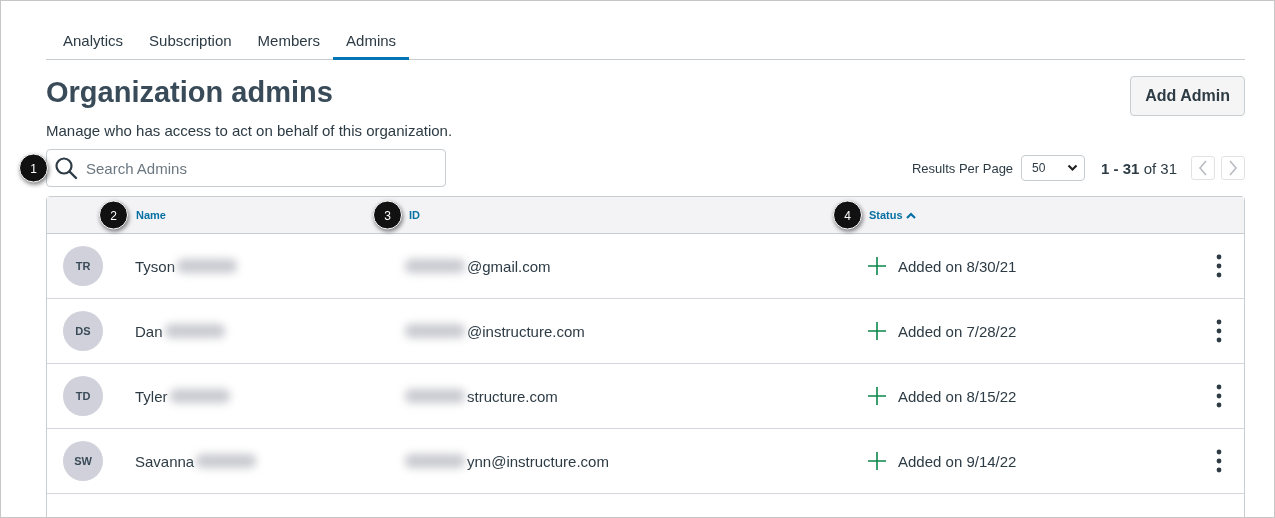  Describe the element at coordinates (512, 396) in the screenshot. I see `admin-email: structure.com` at that location.